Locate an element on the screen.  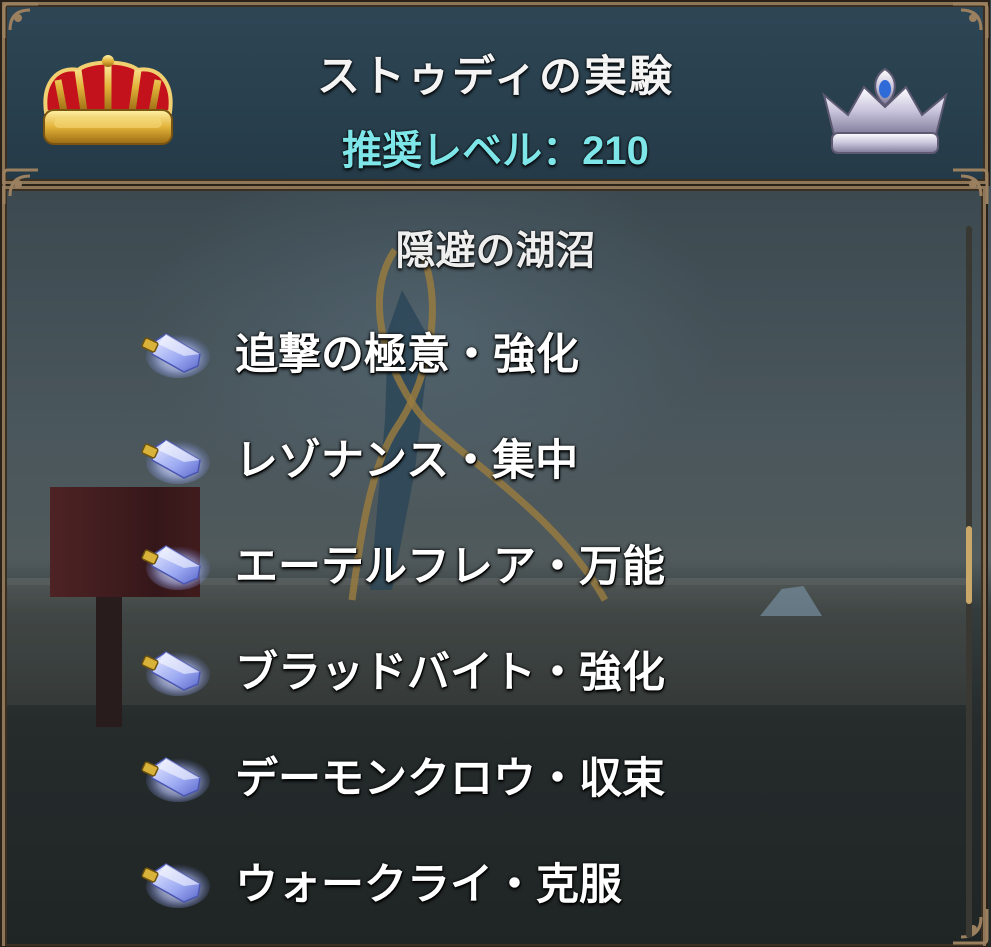
skill-label: デーモンクロウ・収束 is located at coordinates (450, 779).